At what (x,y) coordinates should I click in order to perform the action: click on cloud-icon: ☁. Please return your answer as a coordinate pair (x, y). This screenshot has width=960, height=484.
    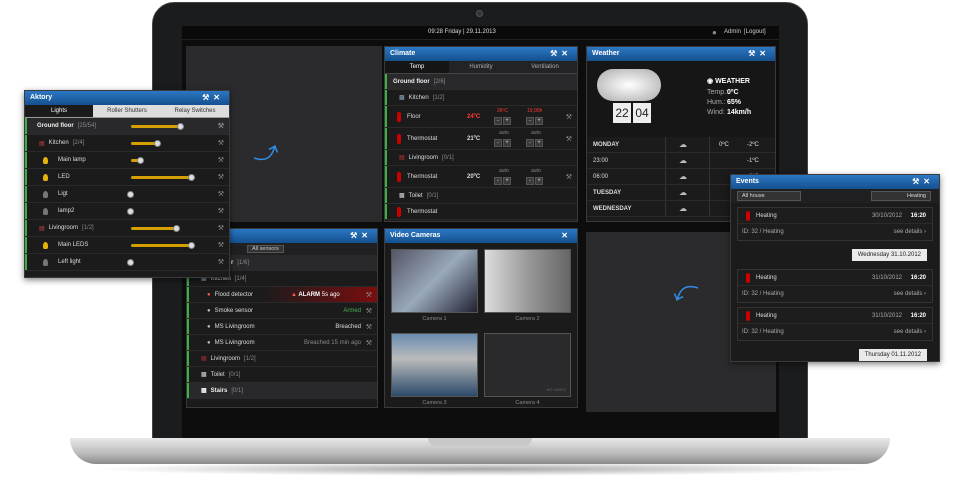
    Looking at the image, I should click on (683, 160).